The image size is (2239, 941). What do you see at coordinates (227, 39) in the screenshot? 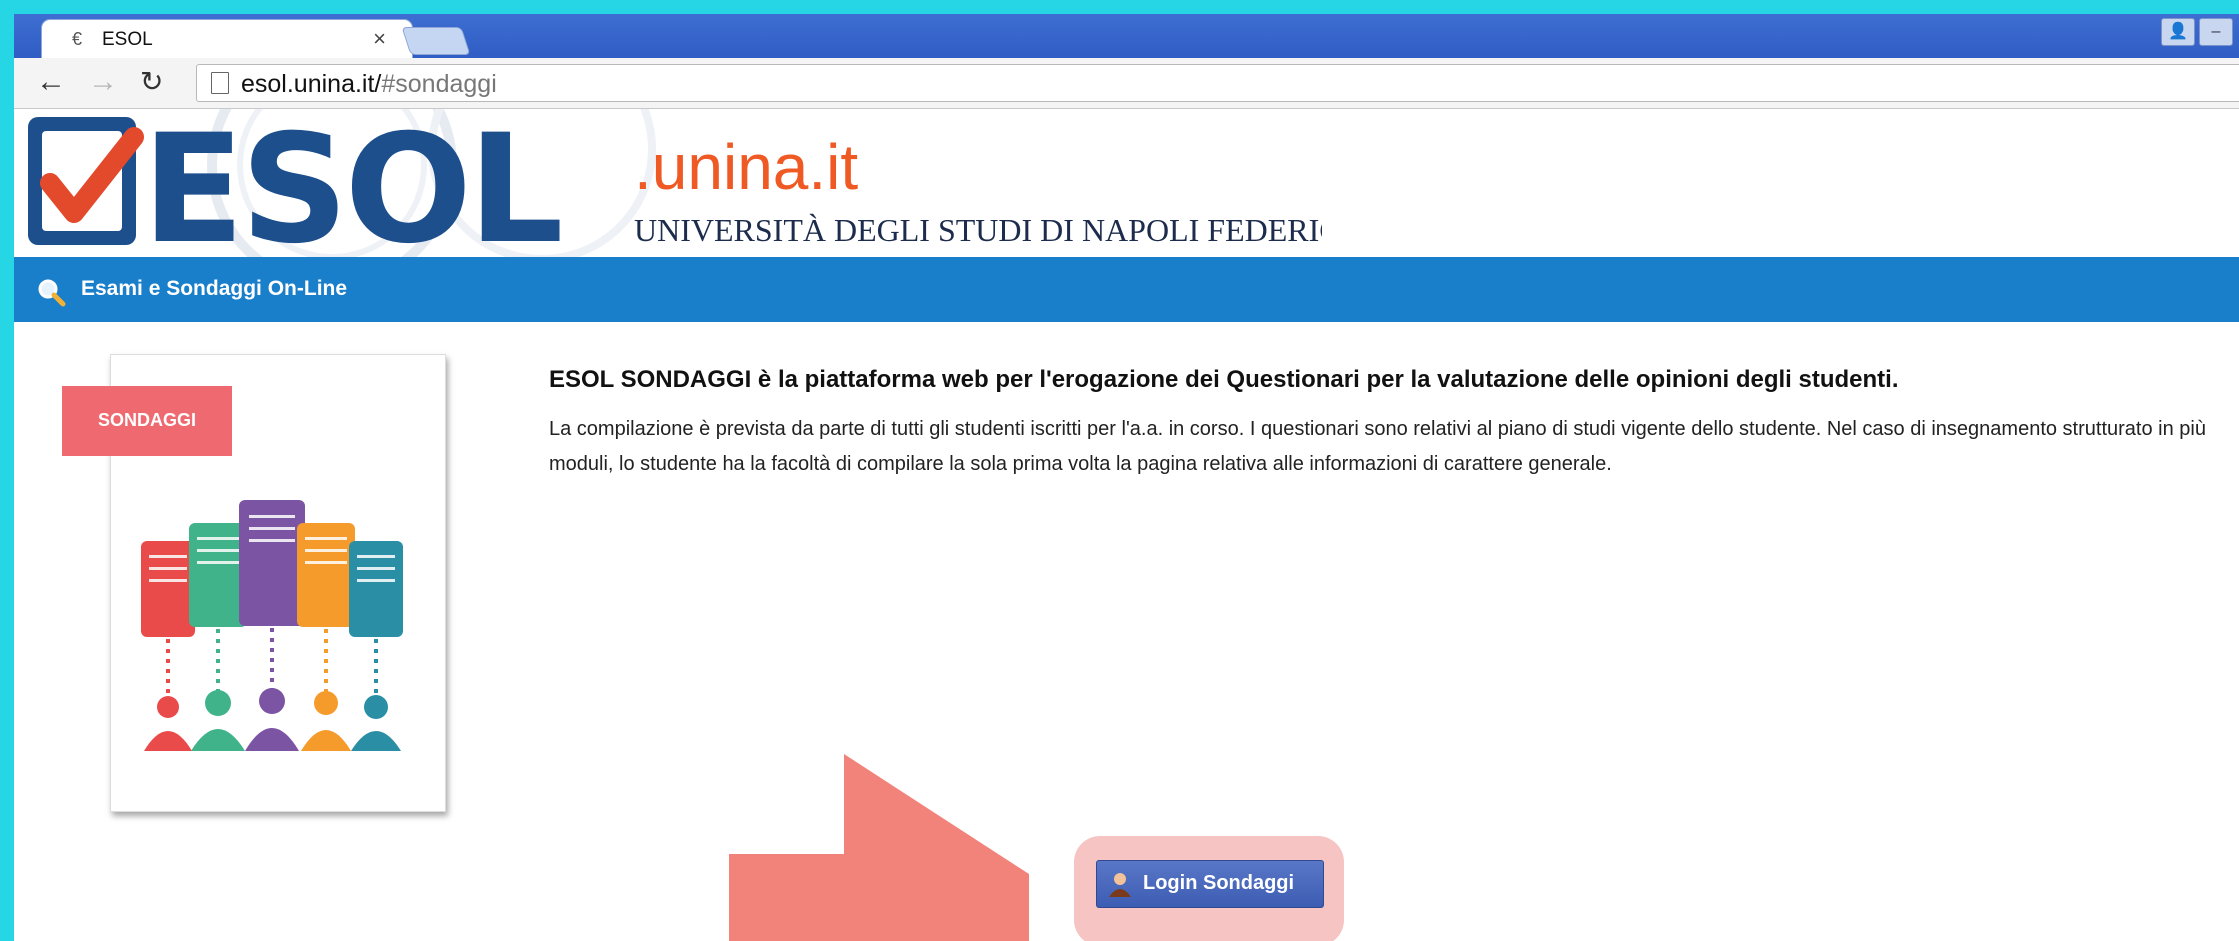
I see `tab-esol: € ESOL ×` at bounding box center [227, 39].